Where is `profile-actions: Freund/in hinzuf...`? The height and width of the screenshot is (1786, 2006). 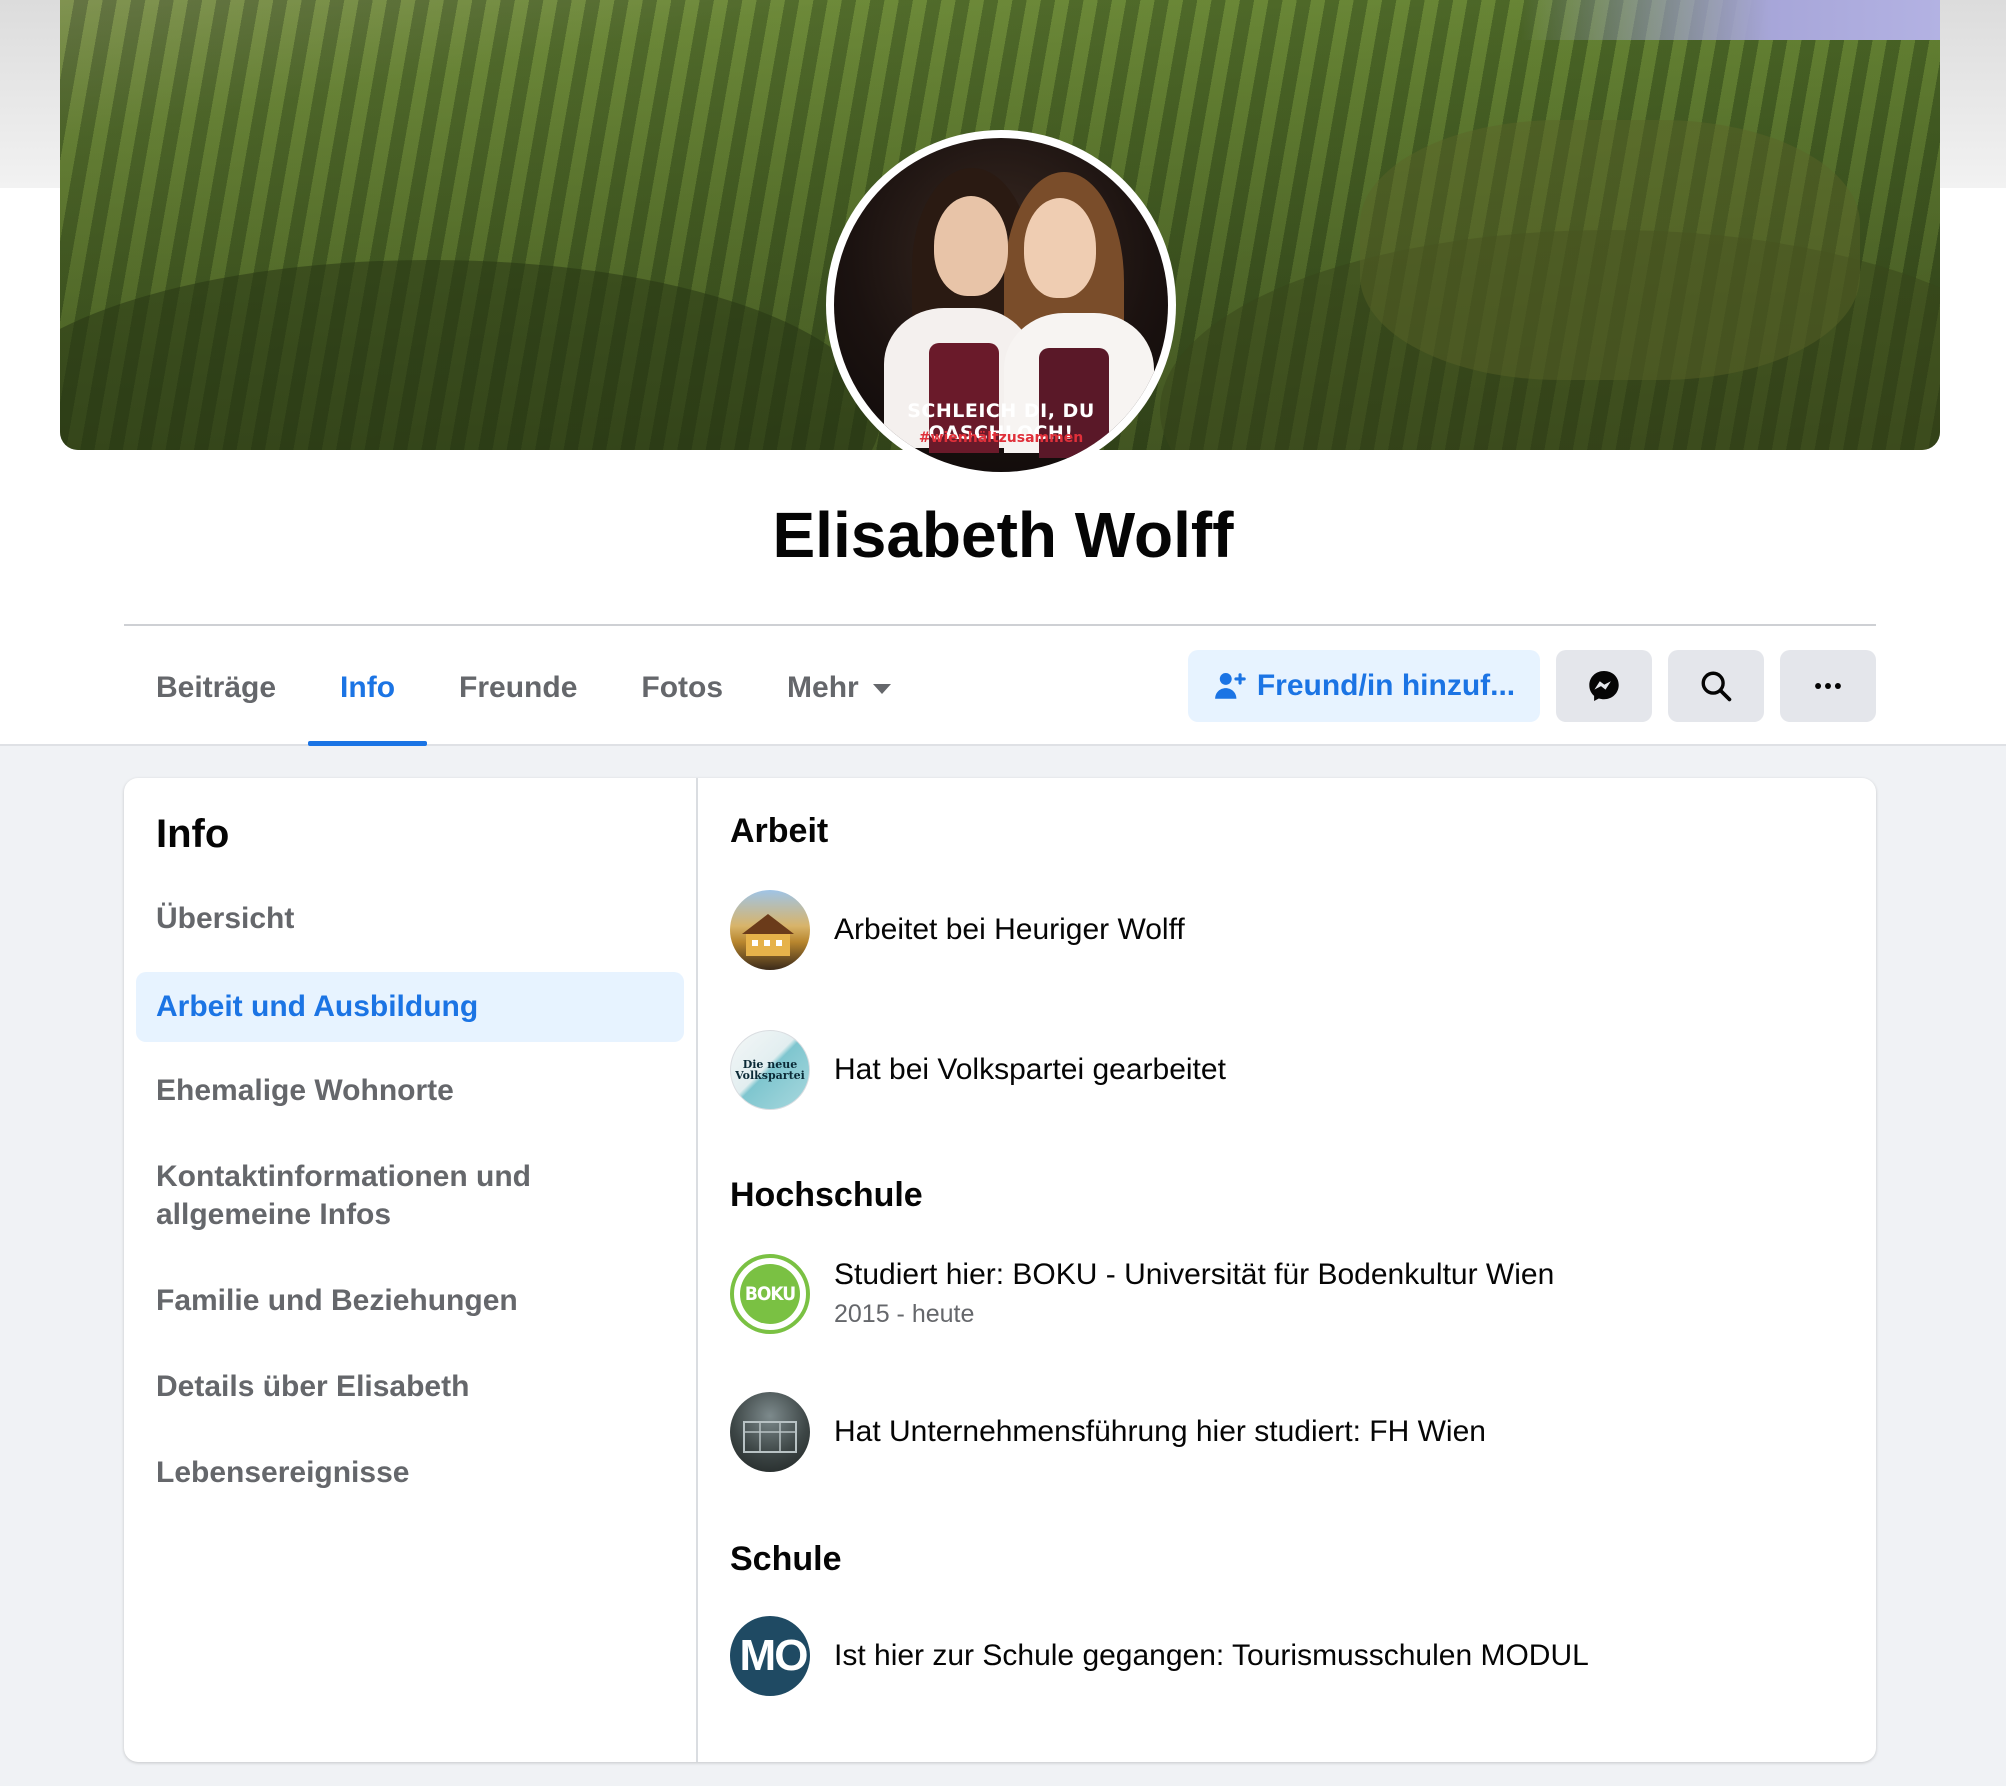
profile-actions: Freund/in hinzuf... is located at coordinates (1532, 686).